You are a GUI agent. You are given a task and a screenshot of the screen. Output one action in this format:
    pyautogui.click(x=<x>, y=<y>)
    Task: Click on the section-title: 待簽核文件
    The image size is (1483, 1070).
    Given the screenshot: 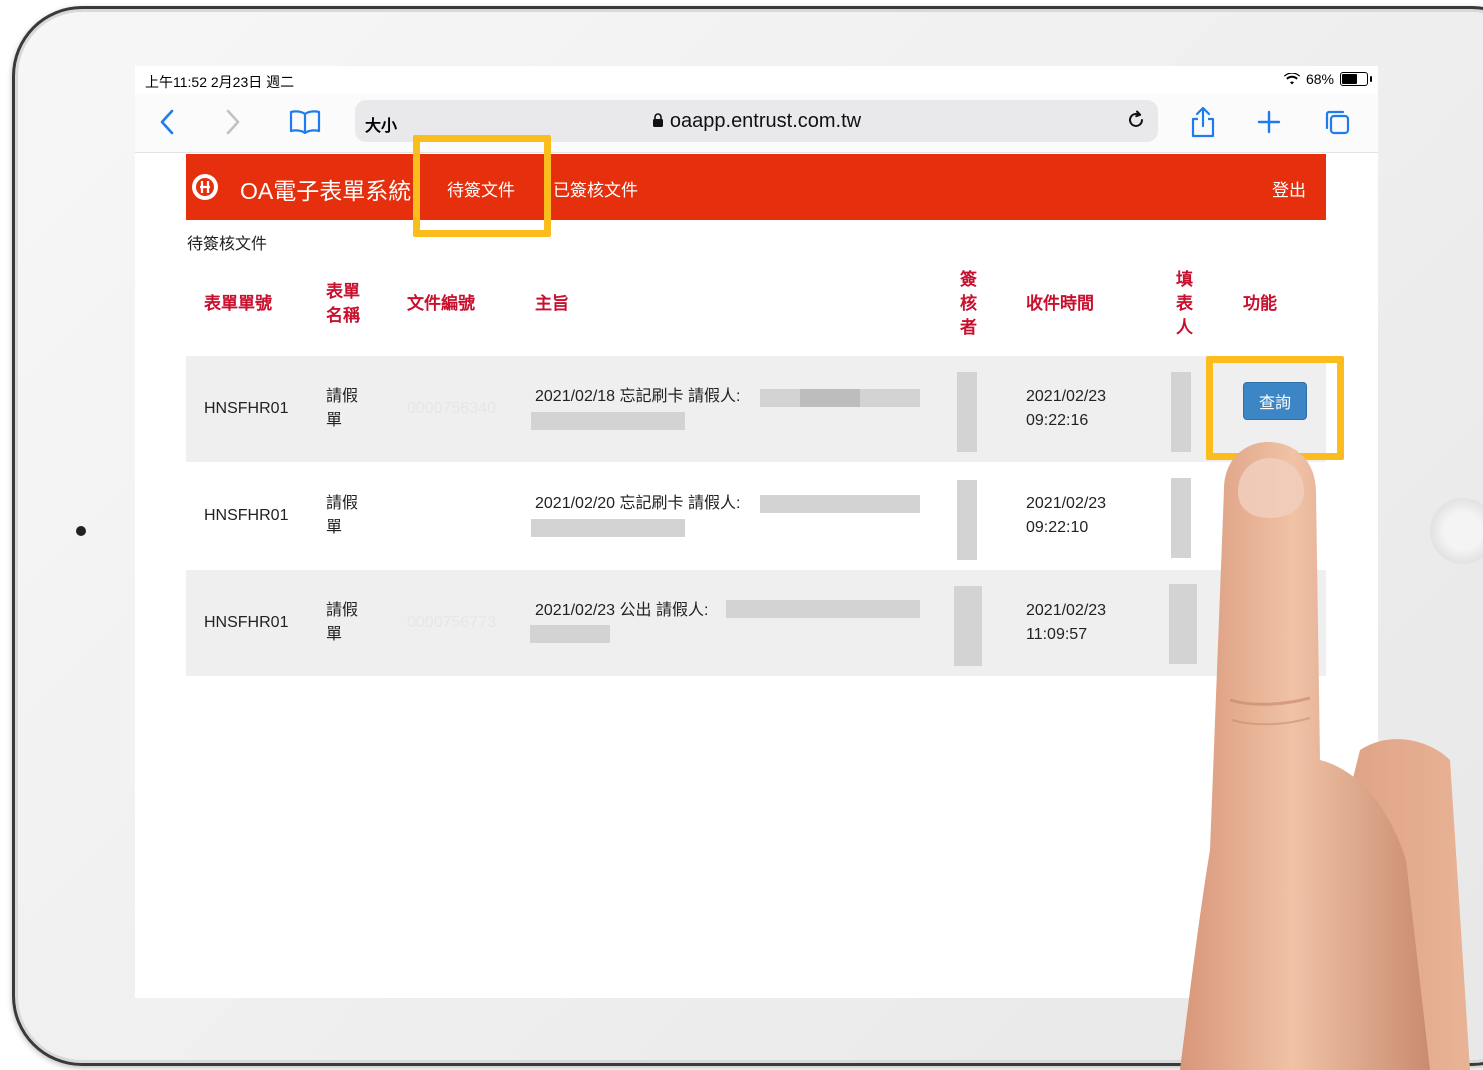 What is the action you would take?
    pyautogui.click(x=227, y=244)
    